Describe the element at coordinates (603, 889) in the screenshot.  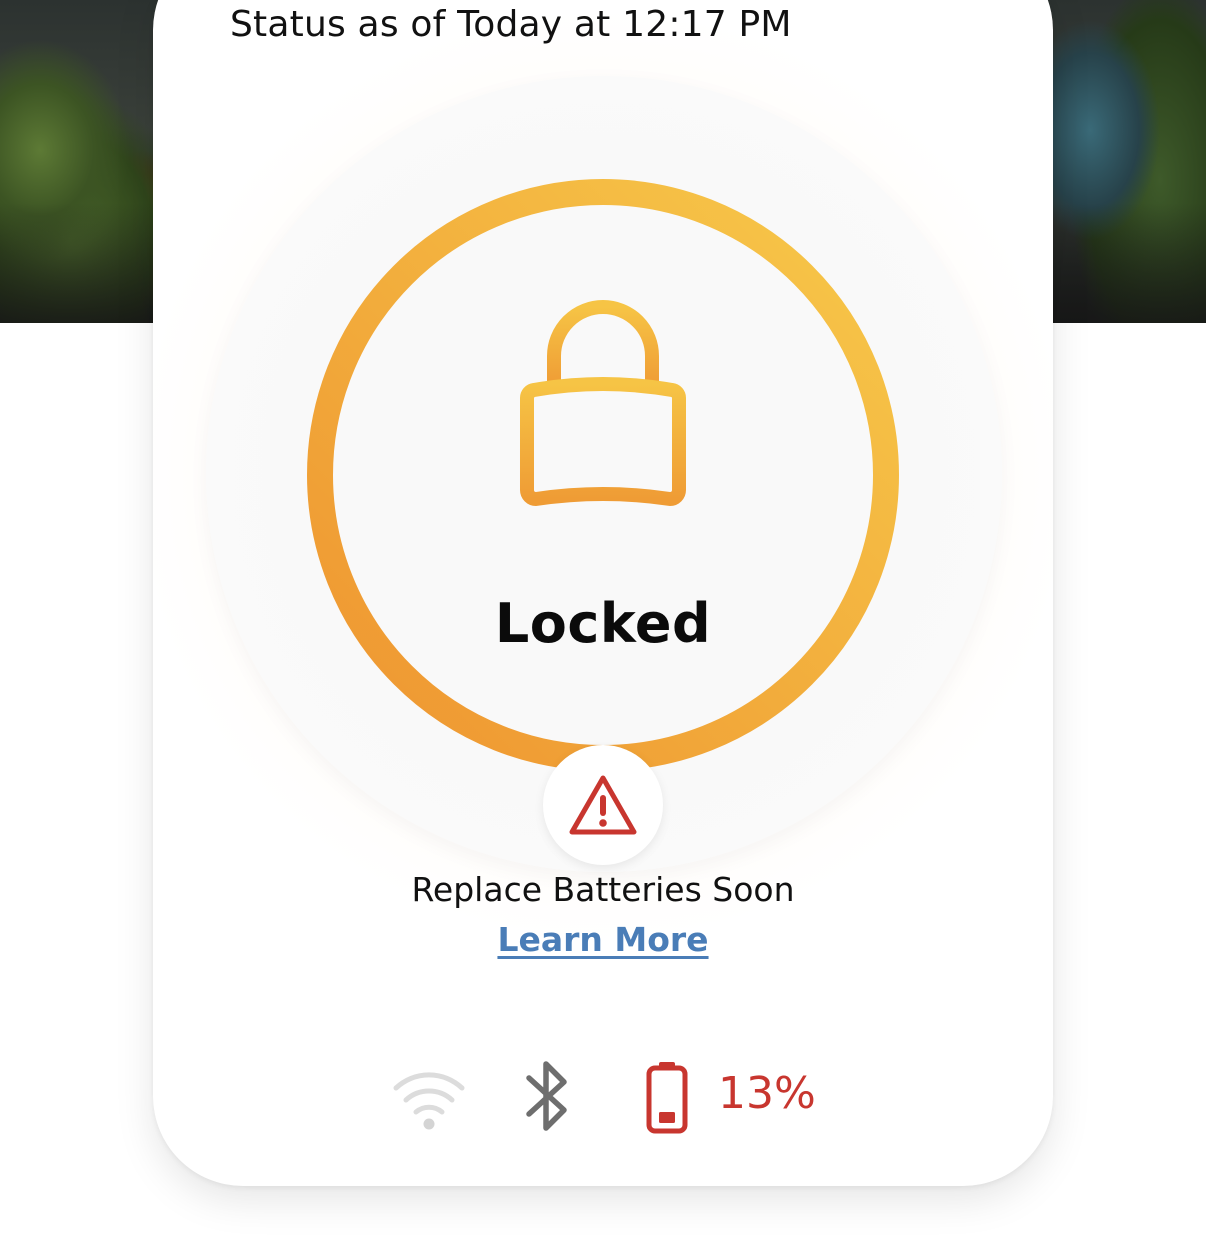
I see `alert-message: Replace Batteries Soon` at that location.